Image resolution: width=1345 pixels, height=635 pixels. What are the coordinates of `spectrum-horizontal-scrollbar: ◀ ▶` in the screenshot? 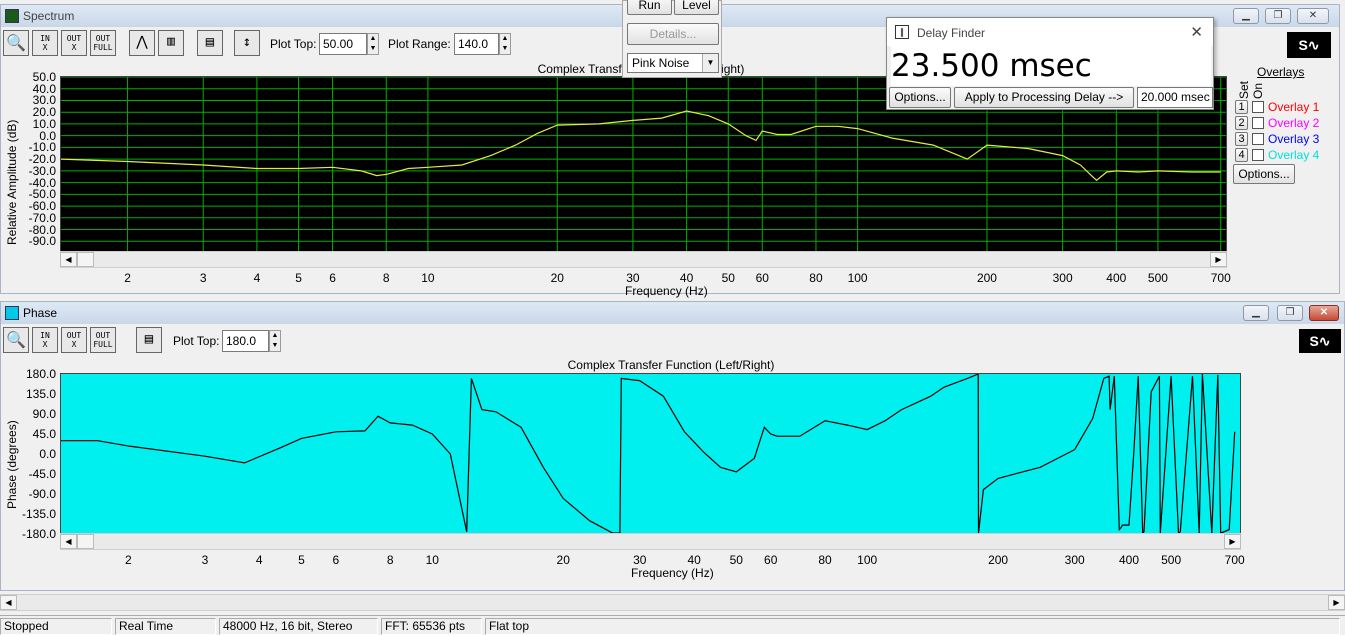 It's located at (643, 259).